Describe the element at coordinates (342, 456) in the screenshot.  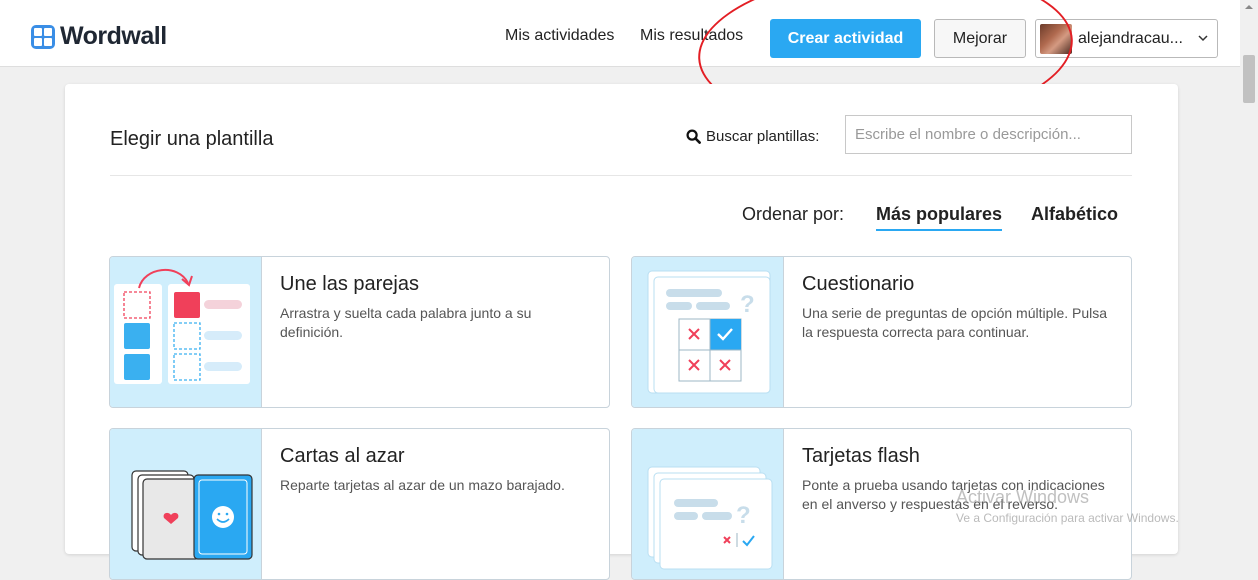
I see `card-title: Cartas al azar` at that location.